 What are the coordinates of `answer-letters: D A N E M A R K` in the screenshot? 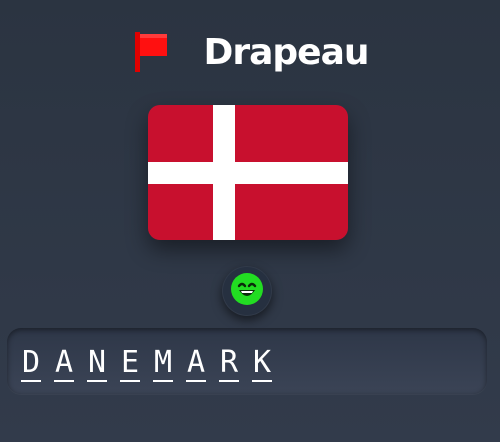 It's located at (146, 364).